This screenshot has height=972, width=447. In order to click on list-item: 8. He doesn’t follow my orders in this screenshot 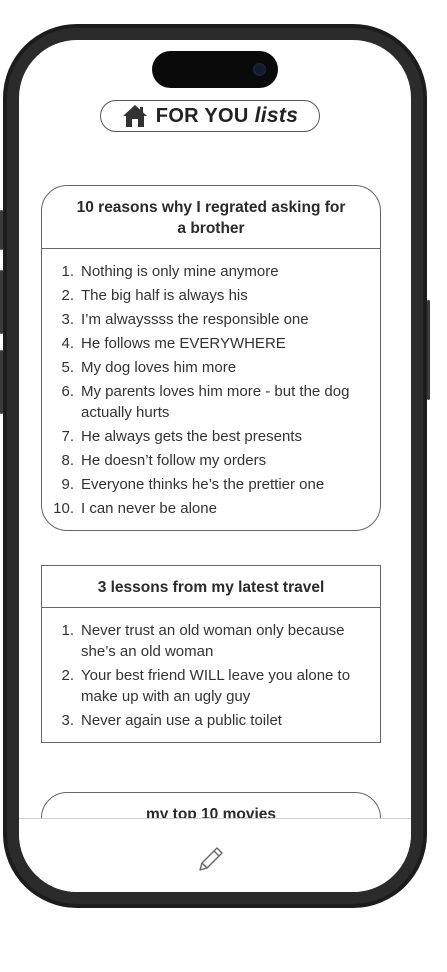, I will do `click(164, 460)`.